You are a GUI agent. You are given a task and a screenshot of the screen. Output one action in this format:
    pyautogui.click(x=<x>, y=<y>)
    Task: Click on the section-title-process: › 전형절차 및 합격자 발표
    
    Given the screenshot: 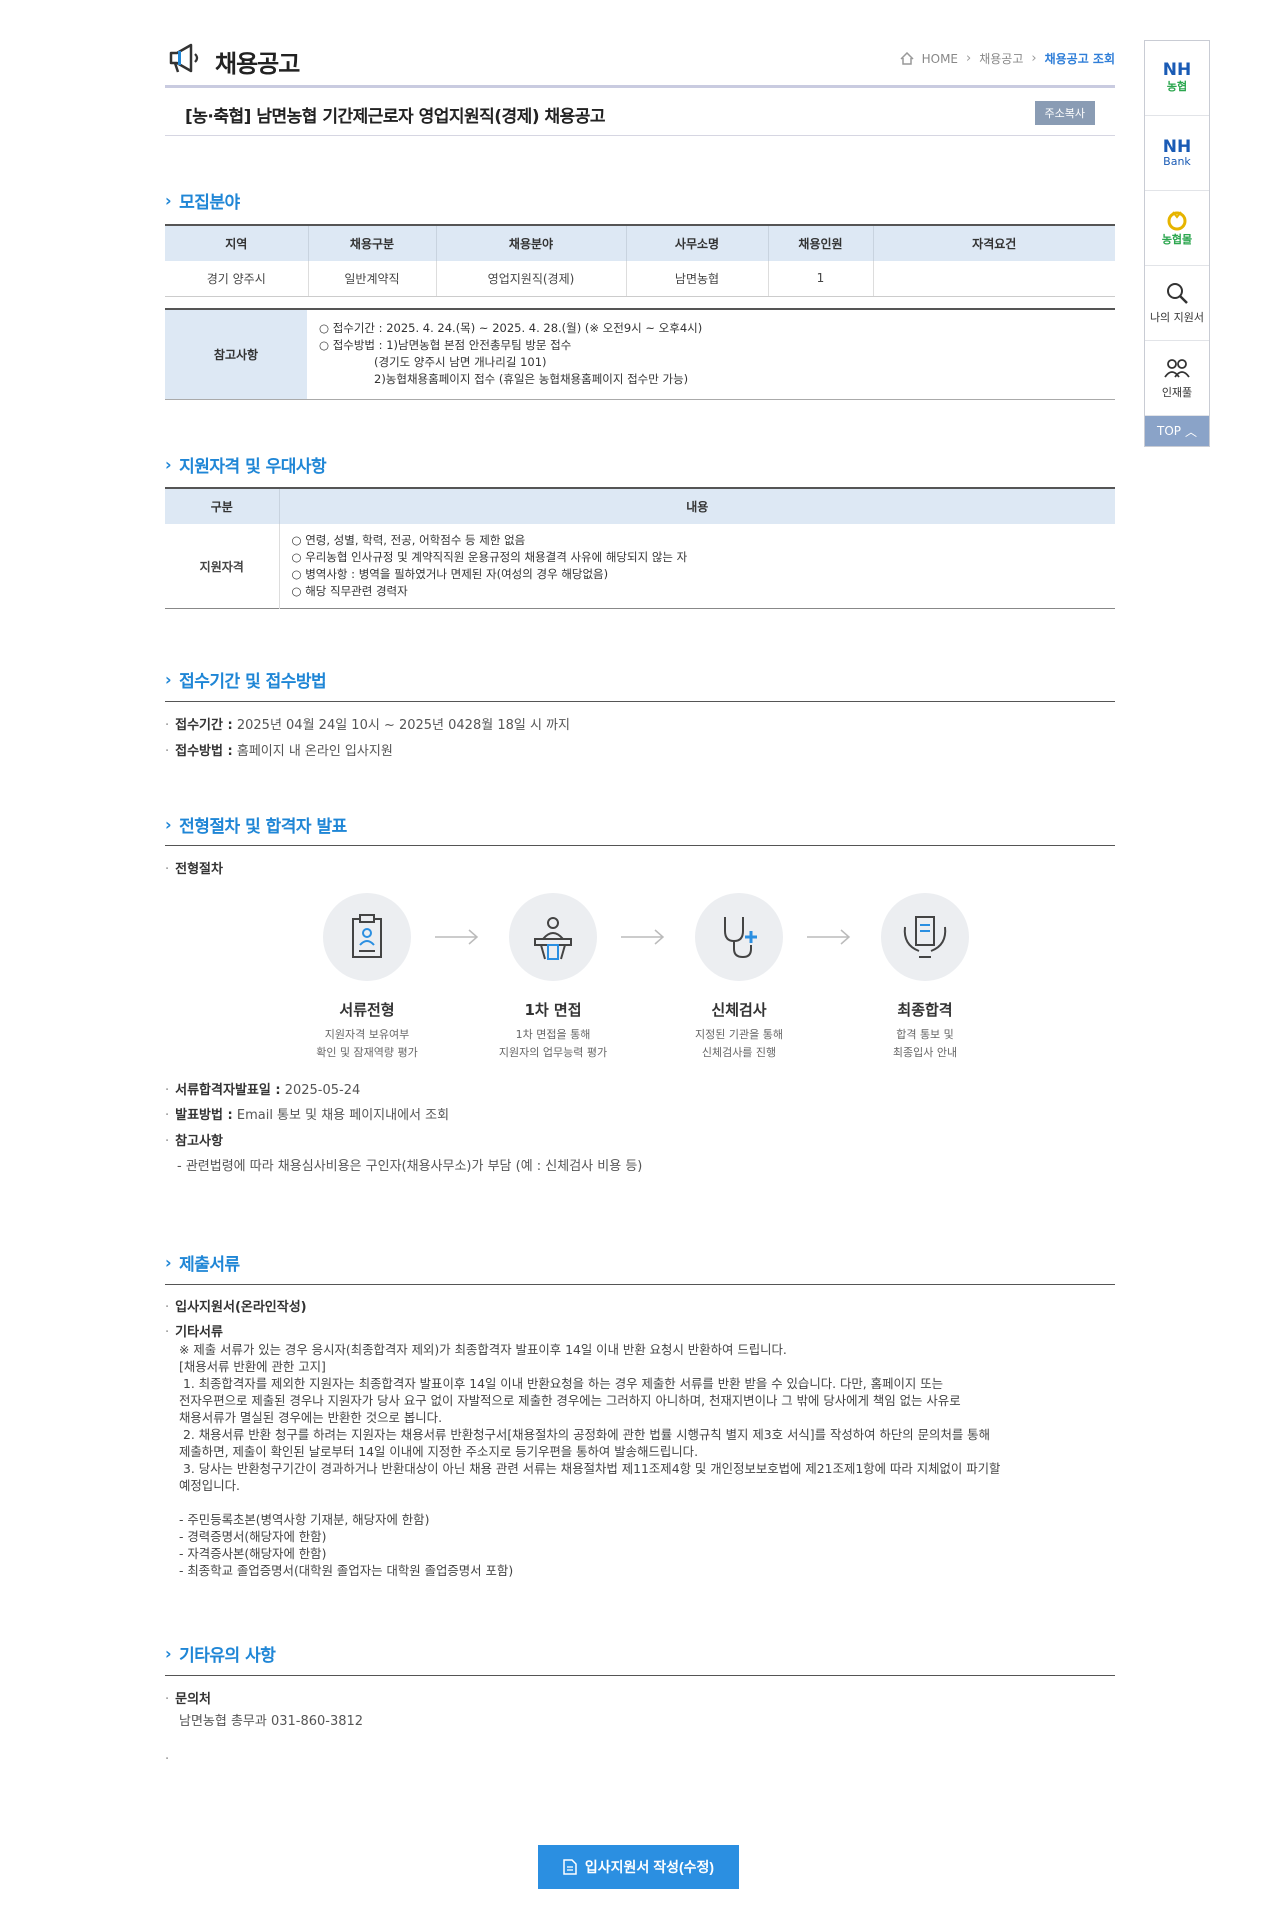 What is the action you would take?
    pyautogui.click(x=256, y=824)
    